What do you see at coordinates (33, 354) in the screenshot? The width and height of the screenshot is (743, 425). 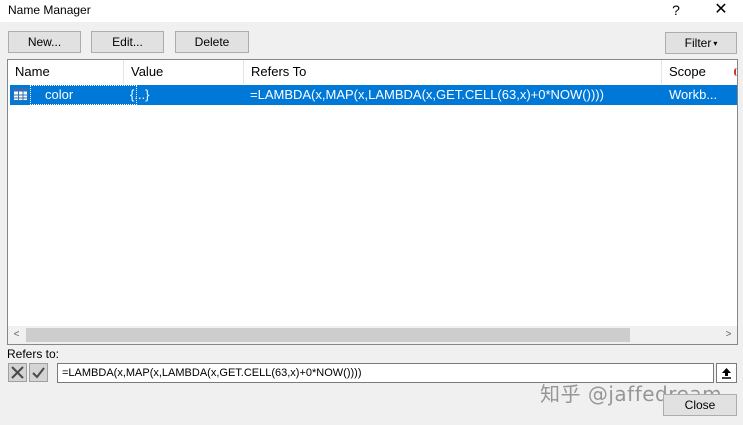 I see `refers-to-label: Refers to:` at bounding box center [33, 354].